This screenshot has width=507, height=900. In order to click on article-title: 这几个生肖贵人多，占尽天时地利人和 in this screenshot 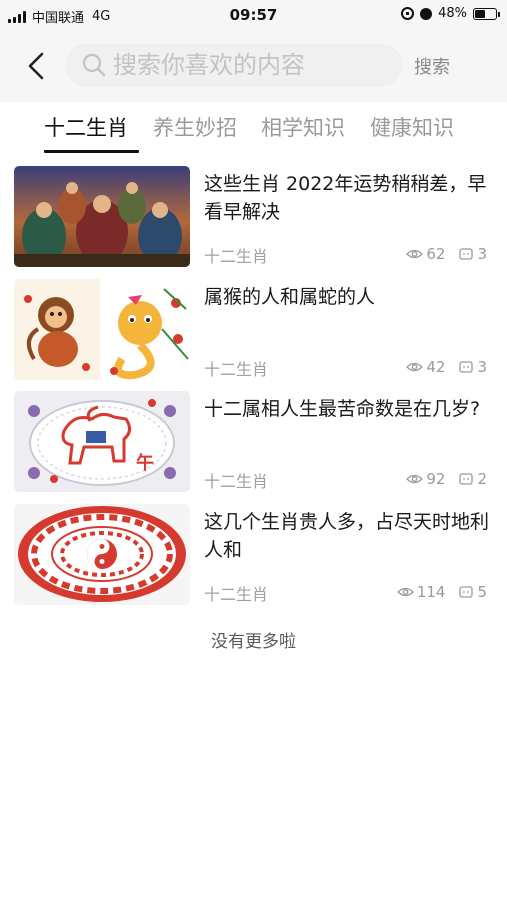, I will do `click(347, 534)`.